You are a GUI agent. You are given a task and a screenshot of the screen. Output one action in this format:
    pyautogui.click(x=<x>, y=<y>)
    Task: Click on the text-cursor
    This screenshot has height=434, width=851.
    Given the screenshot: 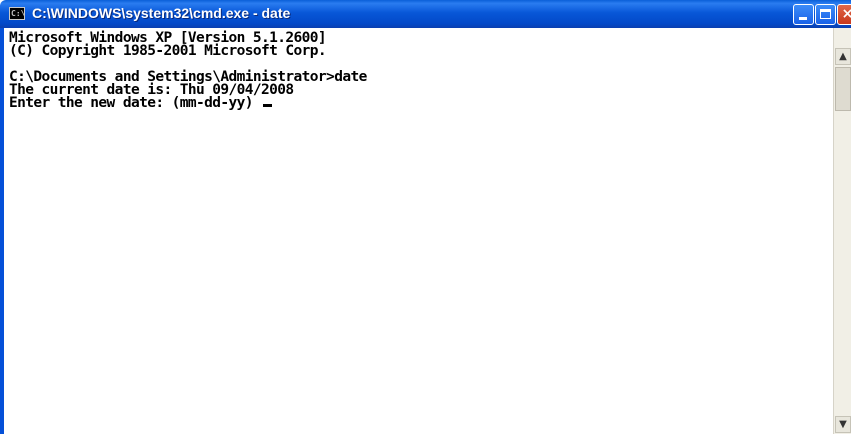 What is the action you would take?
    pyautogui.click(x=268, y=105)
    